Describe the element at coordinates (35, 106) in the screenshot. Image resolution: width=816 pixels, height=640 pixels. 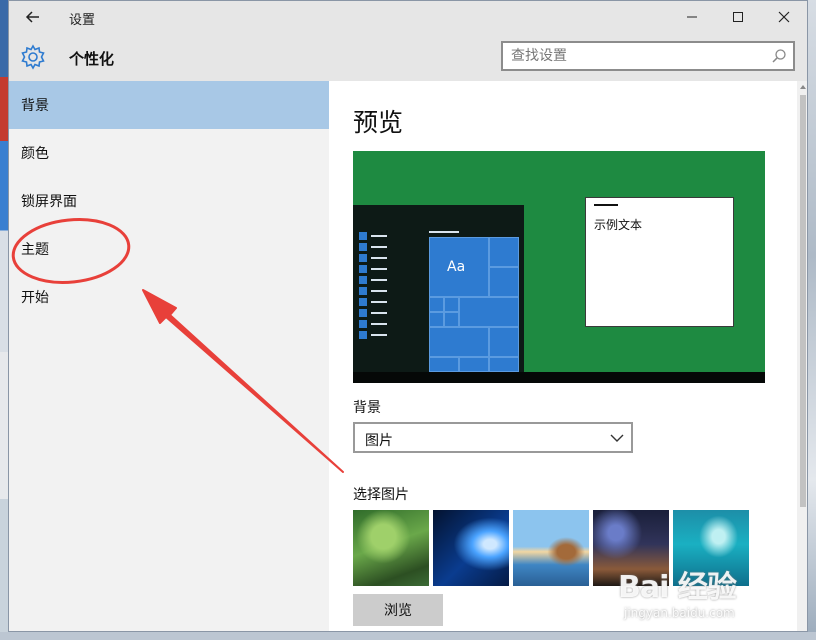
I see `sidebar-item-label: 背景` at that location.